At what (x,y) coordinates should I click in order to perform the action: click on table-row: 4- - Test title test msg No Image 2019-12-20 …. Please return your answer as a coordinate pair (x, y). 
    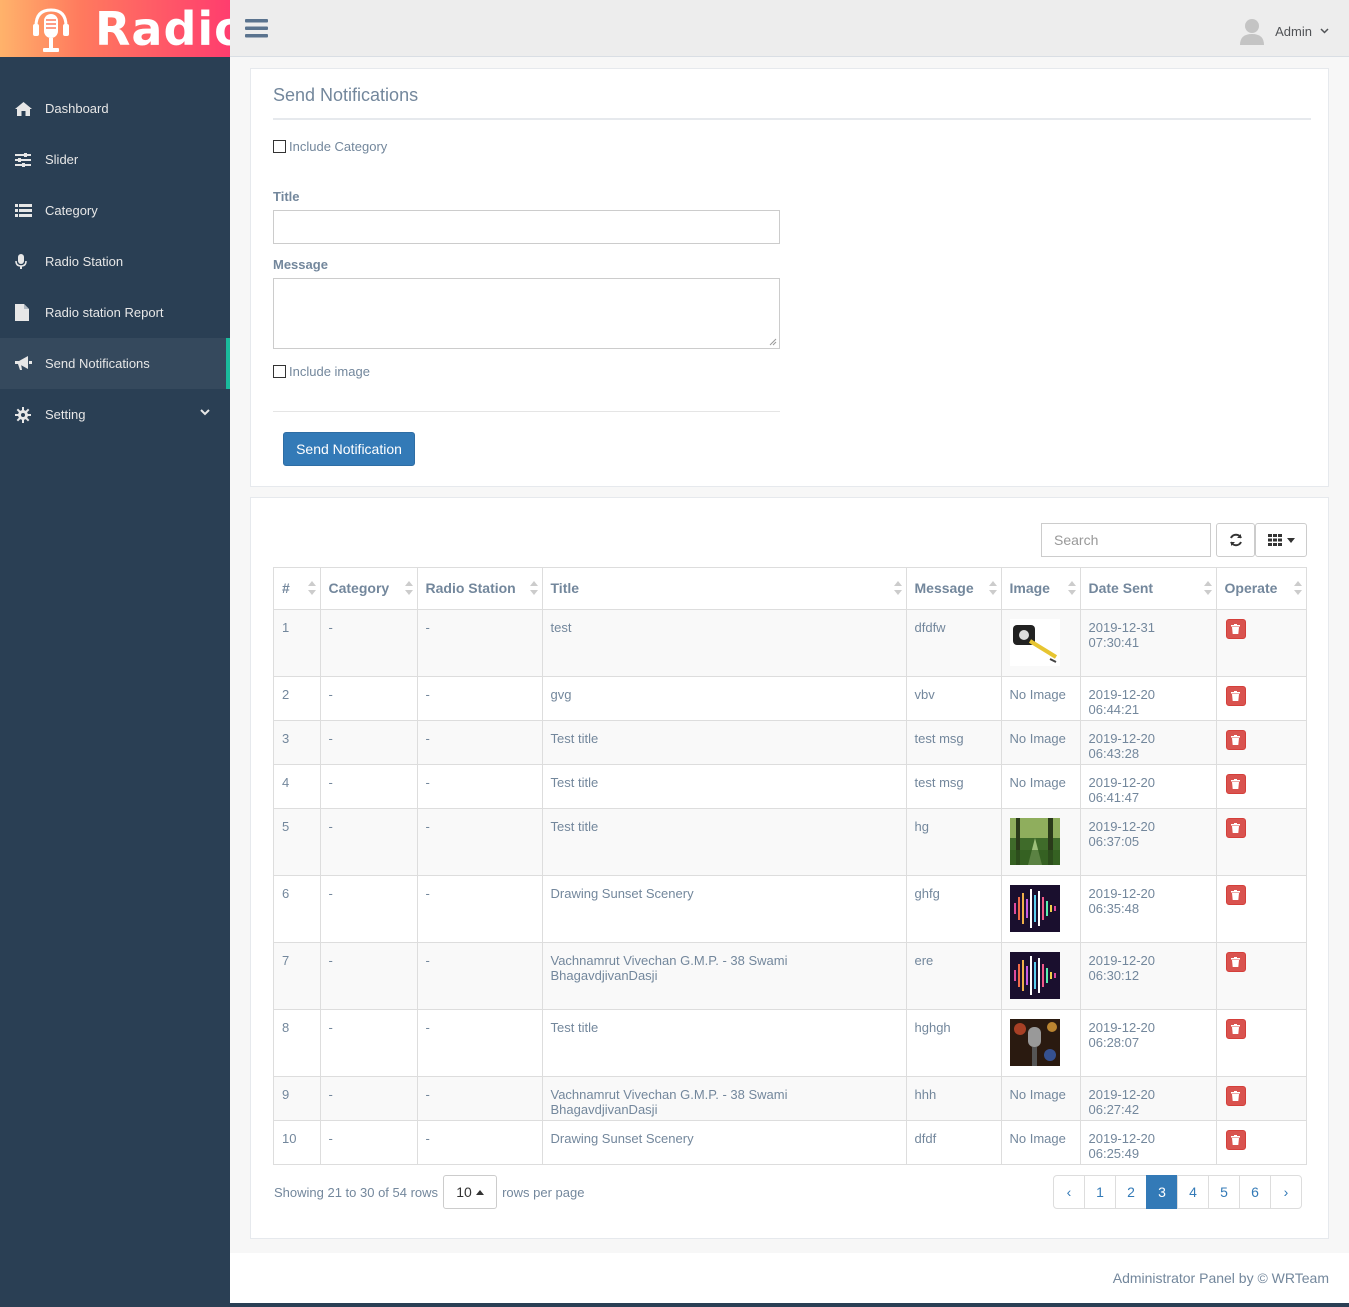
    Looking at the image, I should click on (790, 785).